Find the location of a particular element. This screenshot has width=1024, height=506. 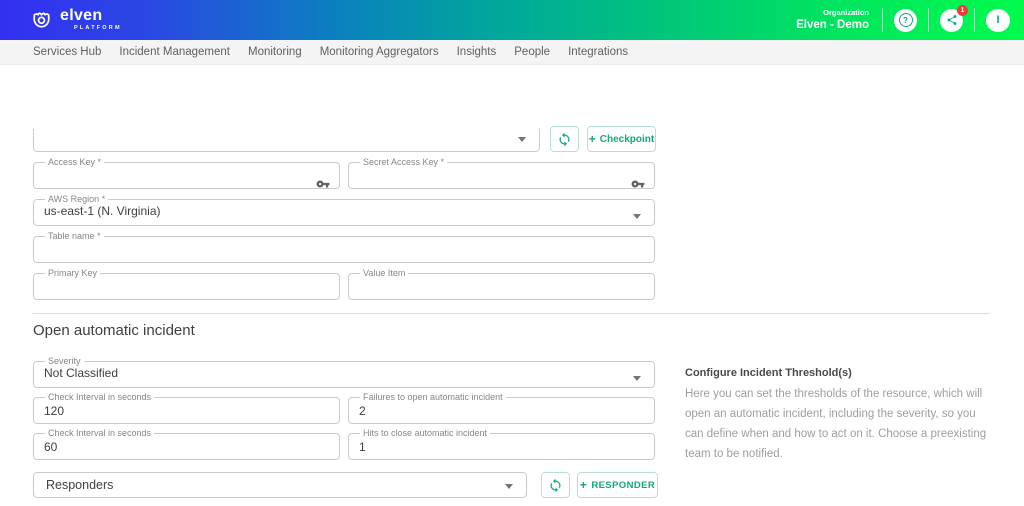

hits-to-close-input is located at coordinates (501, 449).